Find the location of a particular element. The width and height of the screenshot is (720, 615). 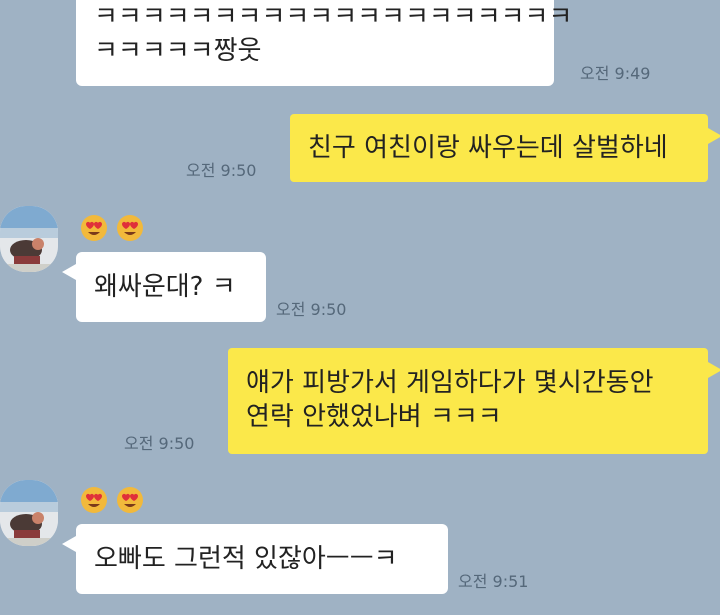

outgoing-message-bubble: 얘가 피방가서 게임하다가 몇시간동안 연락 안했었나벼 ㅋㅋㅋ is located at coordinates (474, 401).